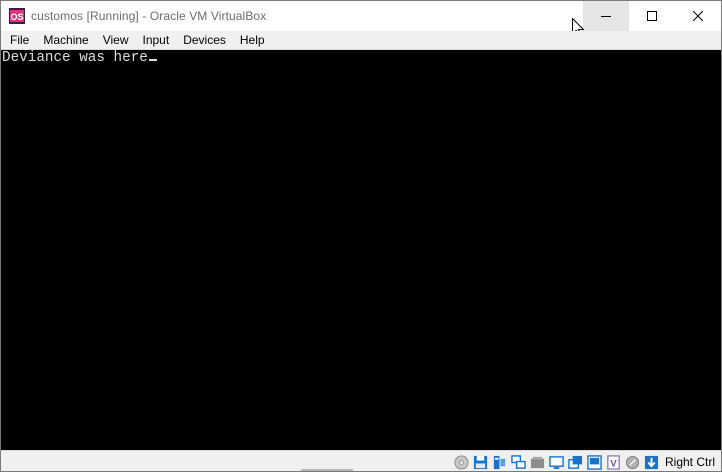 The image size is (722, 472). I want to click on svg-text: V, so click(614, 463).